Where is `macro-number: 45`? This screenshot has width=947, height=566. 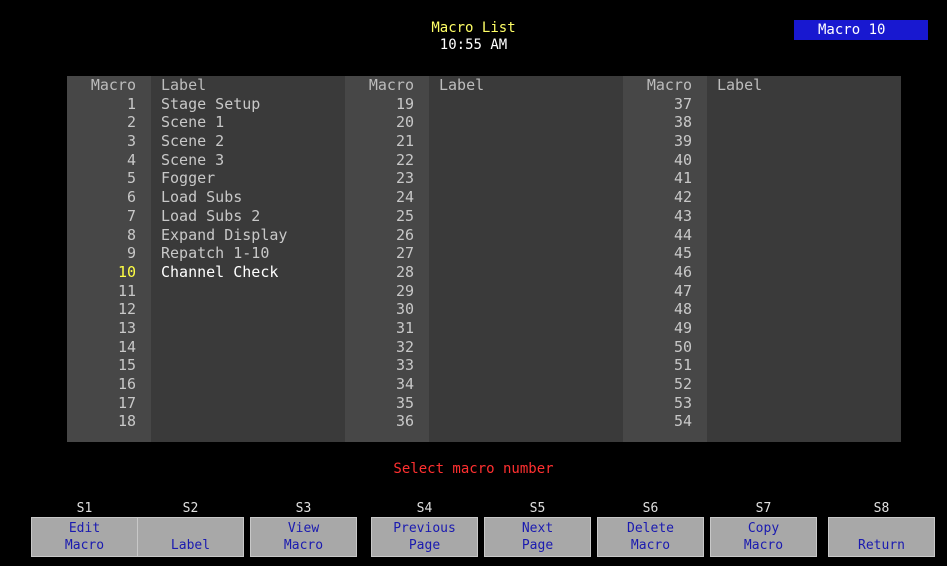
macro-number: 45 is located at coordinates (665, 253).